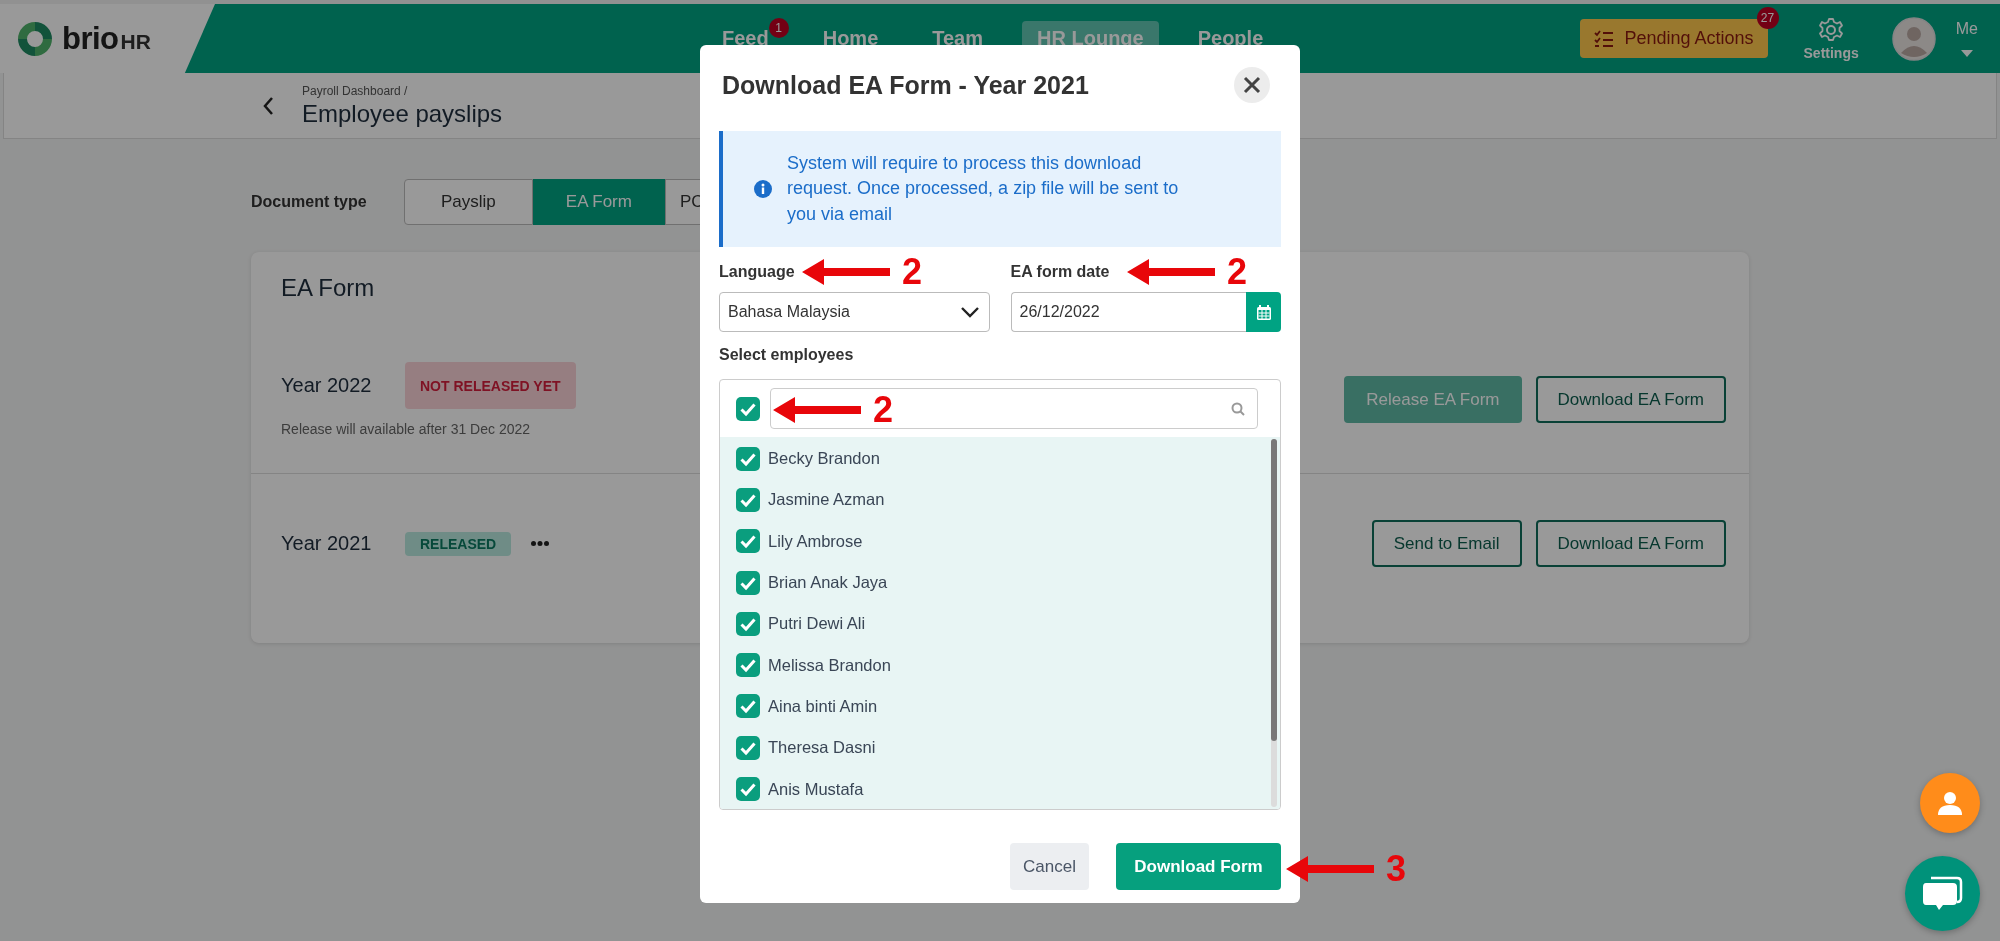 This screenshot has height=941, width=2000. What do you see at coordinates (598, 202) in the screenshot?
I see `segment-tab: EA Form` at bounding box center [598, 202].